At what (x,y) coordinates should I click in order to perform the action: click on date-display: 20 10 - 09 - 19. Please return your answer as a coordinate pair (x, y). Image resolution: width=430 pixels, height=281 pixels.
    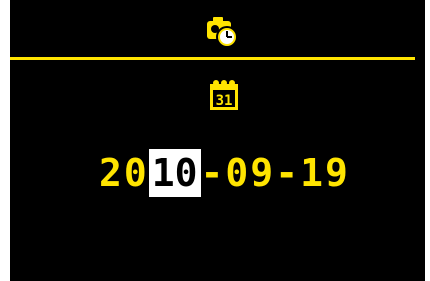
    Looking at the image, I should click on (224, 173).